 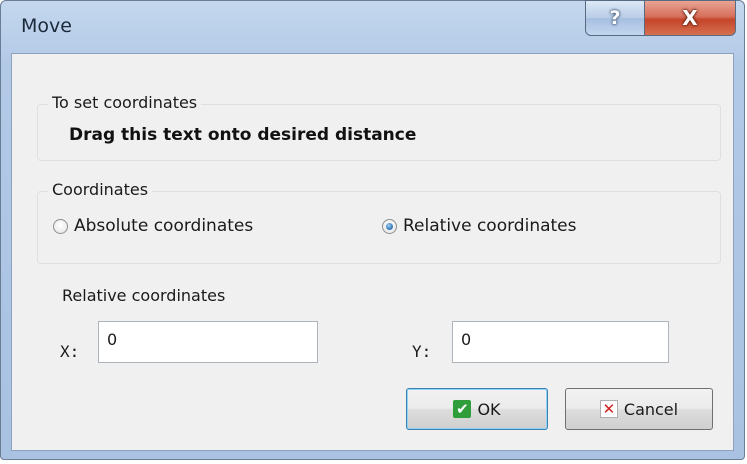 What do you see at coordinates (208, 342) in the screenshot?
I see `x-coordinate-input: 0` at bounding box center [208, 342].